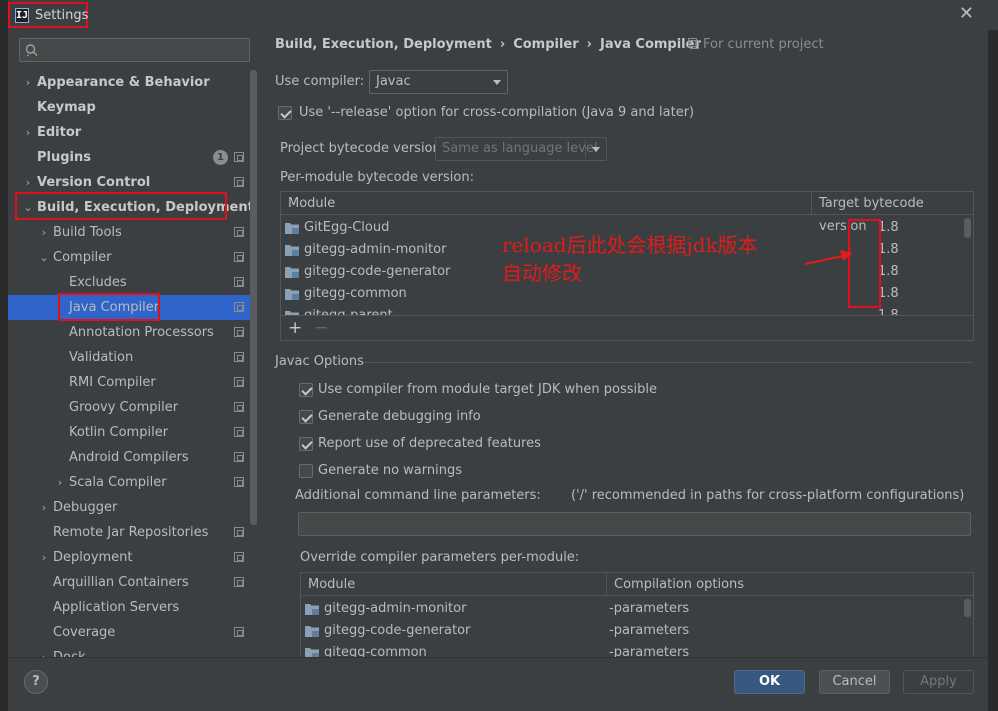  Describe the element at coordinates (542, 273) in the screenshot. I see `annotation-line-2: 自动修改` at that location.